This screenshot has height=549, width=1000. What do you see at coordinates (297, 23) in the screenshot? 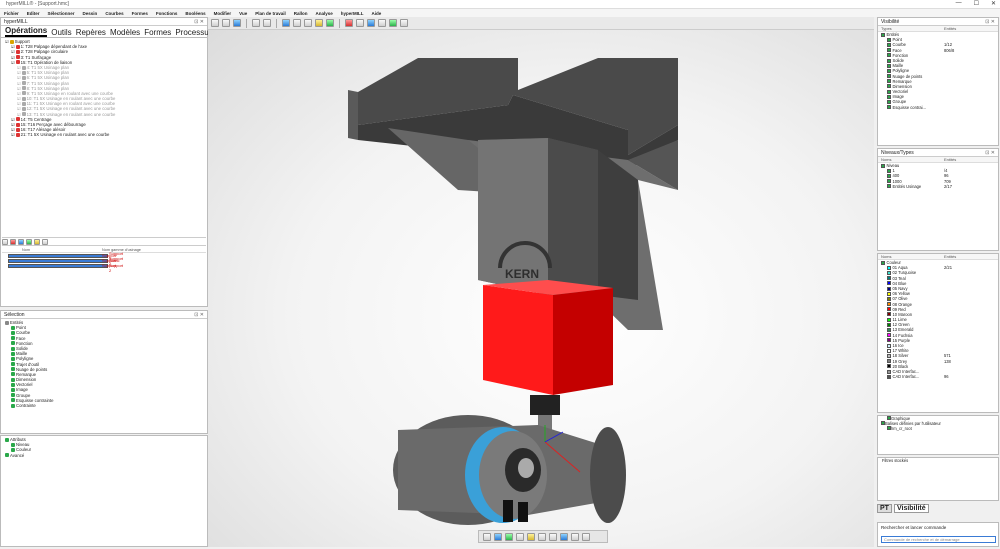
I see `zoom-icon` at bounding box center [297, 23].